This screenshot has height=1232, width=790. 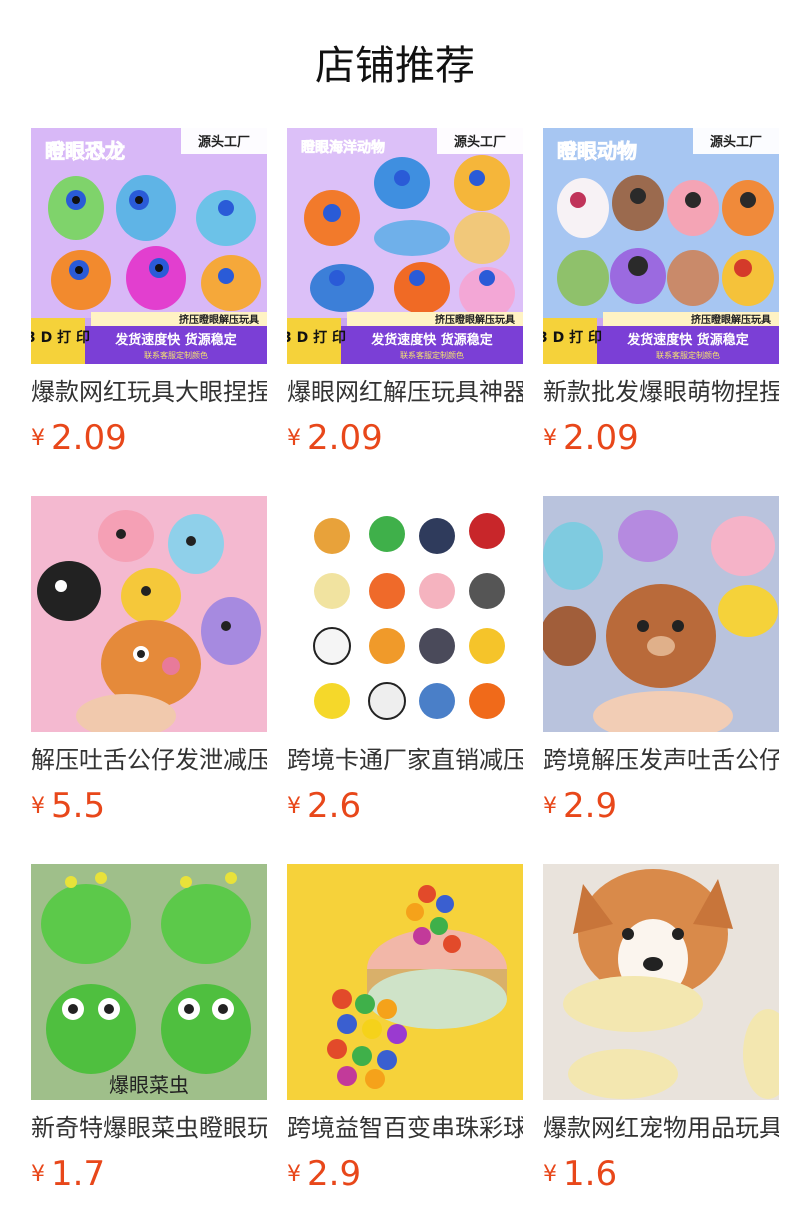 What do you see at coordinates (395, 66) in the screenshot?
I see `page-title: 店铺推荐` at bounding box center [395, 66].